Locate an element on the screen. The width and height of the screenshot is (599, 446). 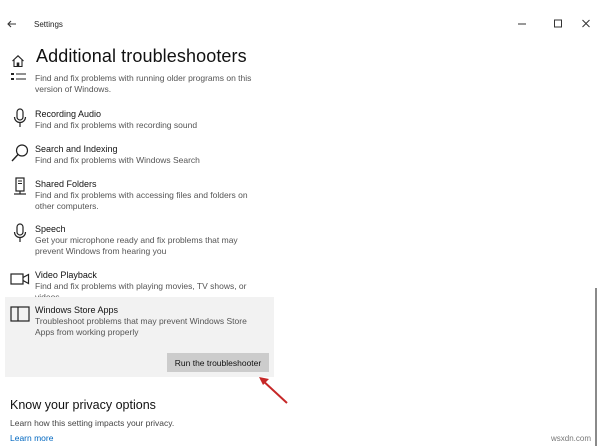
troubleshooter-title: Search and Indexing is located at coordinates (76, 149).